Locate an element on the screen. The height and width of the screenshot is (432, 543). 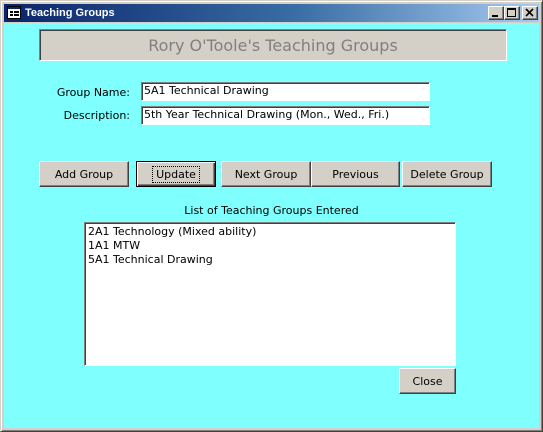
update-button: Update is located at coordinates (176, 174).